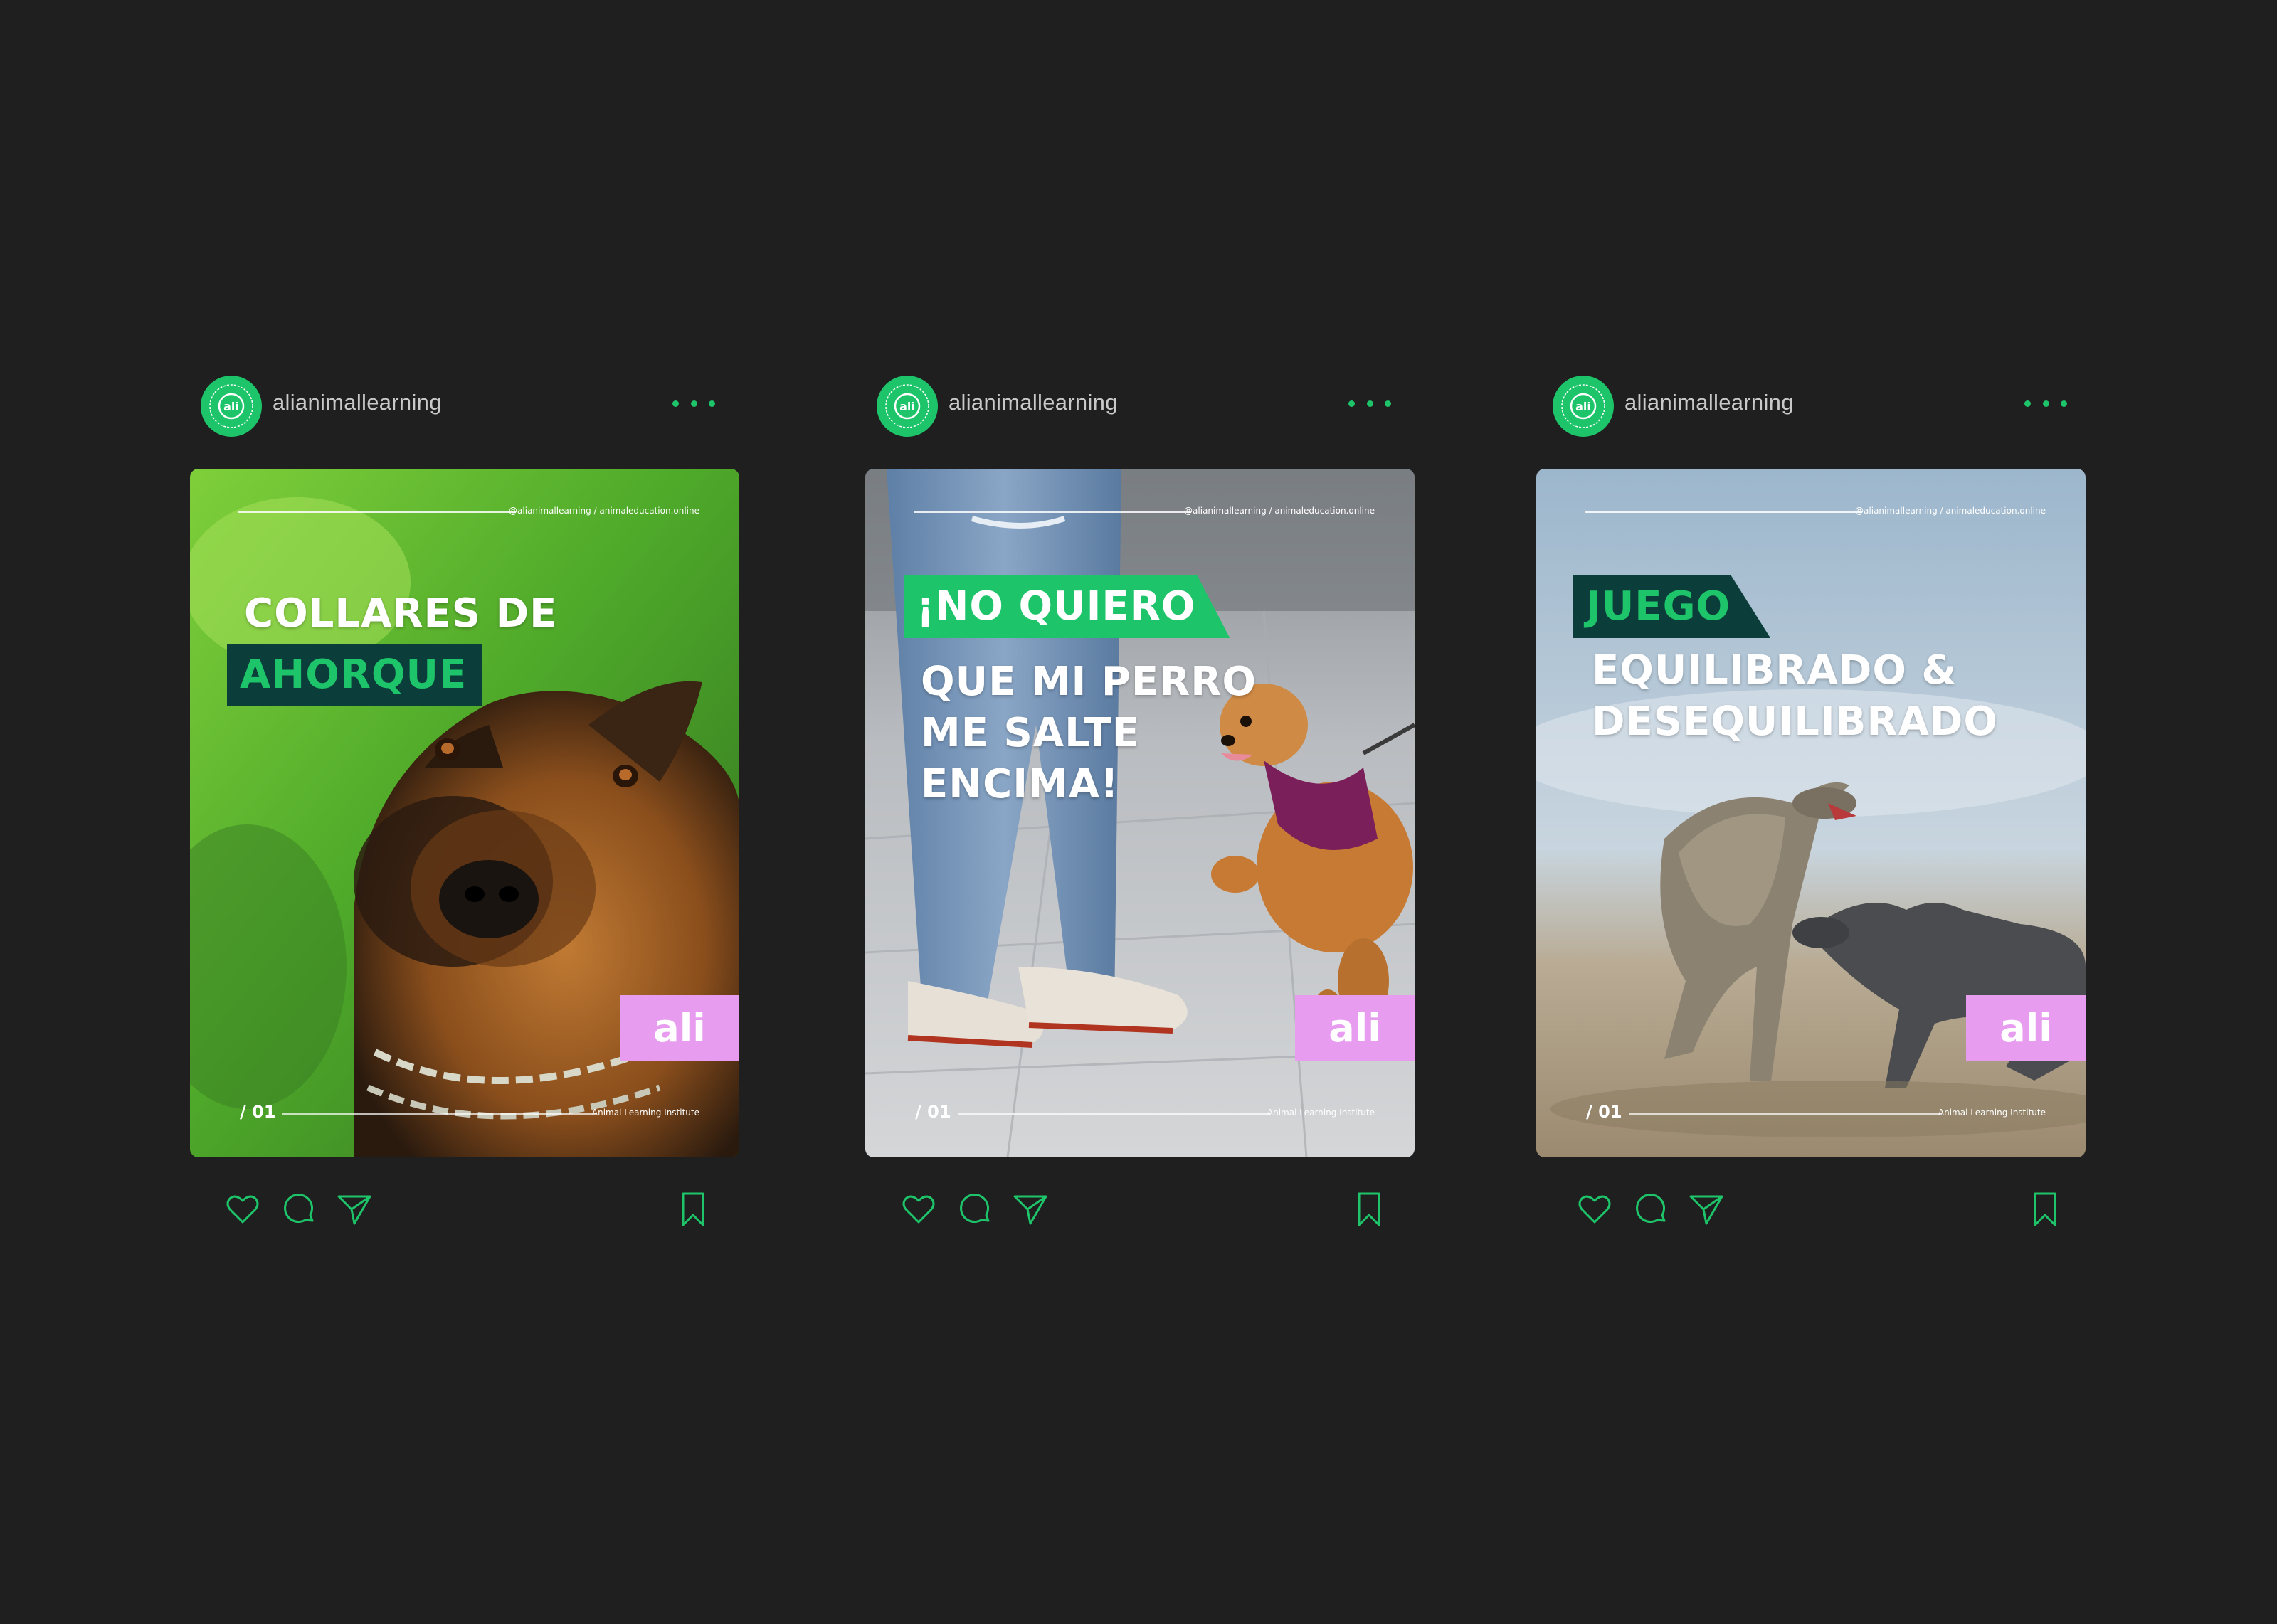  Describe the element at coordinates (1775, 670) in the screenshot. I see `headline-line: EQUILIBRADO &` at that location.